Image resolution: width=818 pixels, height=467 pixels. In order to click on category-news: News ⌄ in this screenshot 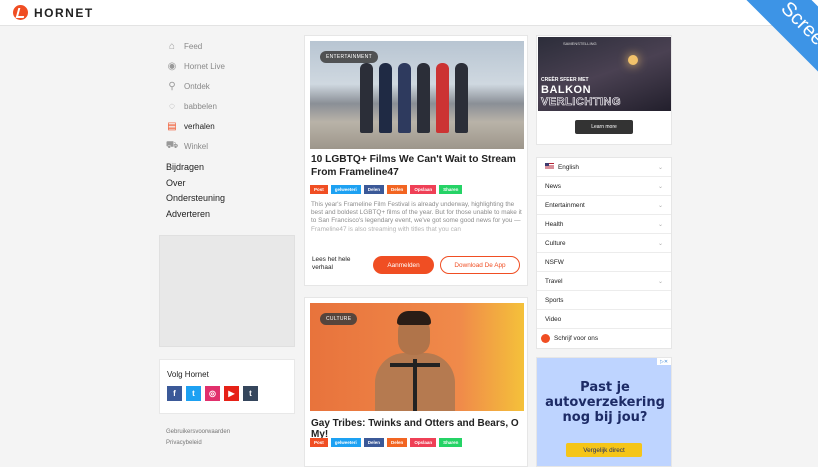, I will do `click(604, 186)`.